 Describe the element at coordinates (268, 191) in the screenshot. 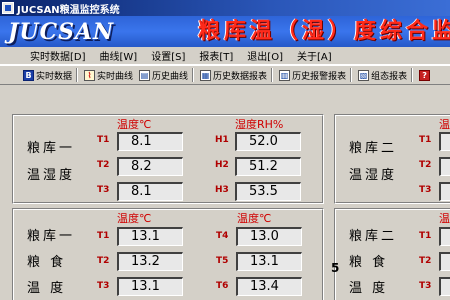

I see `humidity-value: 53.5` at that location.